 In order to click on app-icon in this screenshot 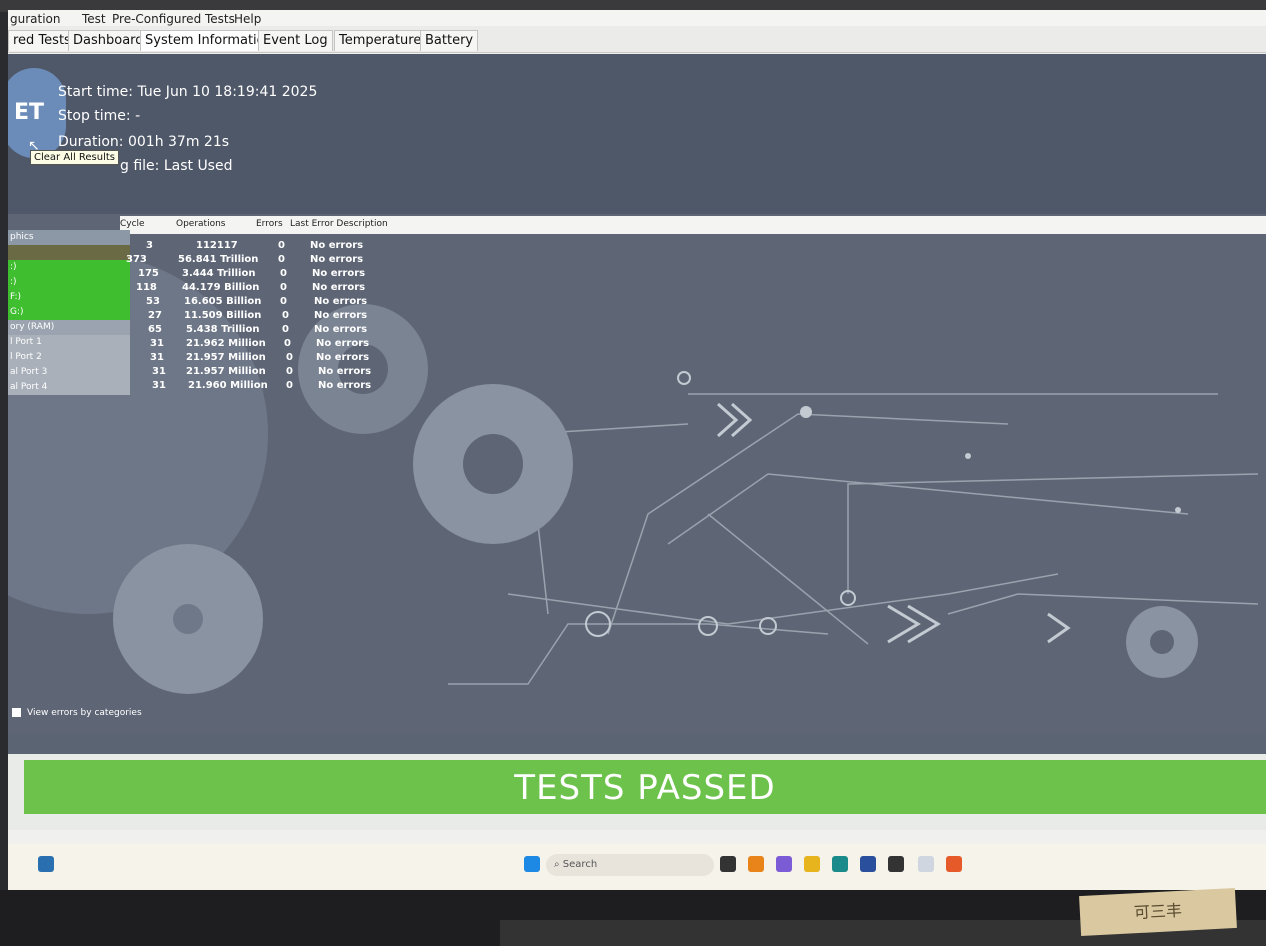, I will do `click(954, 864)`.